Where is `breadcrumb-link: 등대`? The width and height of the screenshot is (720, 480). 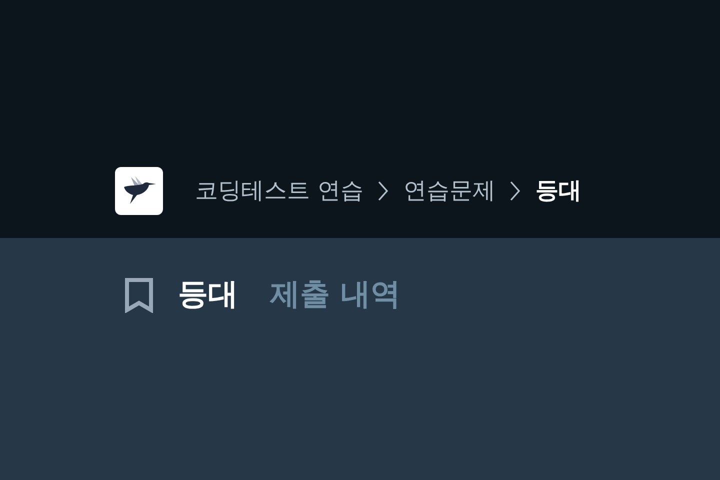 breadcrumb-link: 등대 is located at coordinates (558, 191).